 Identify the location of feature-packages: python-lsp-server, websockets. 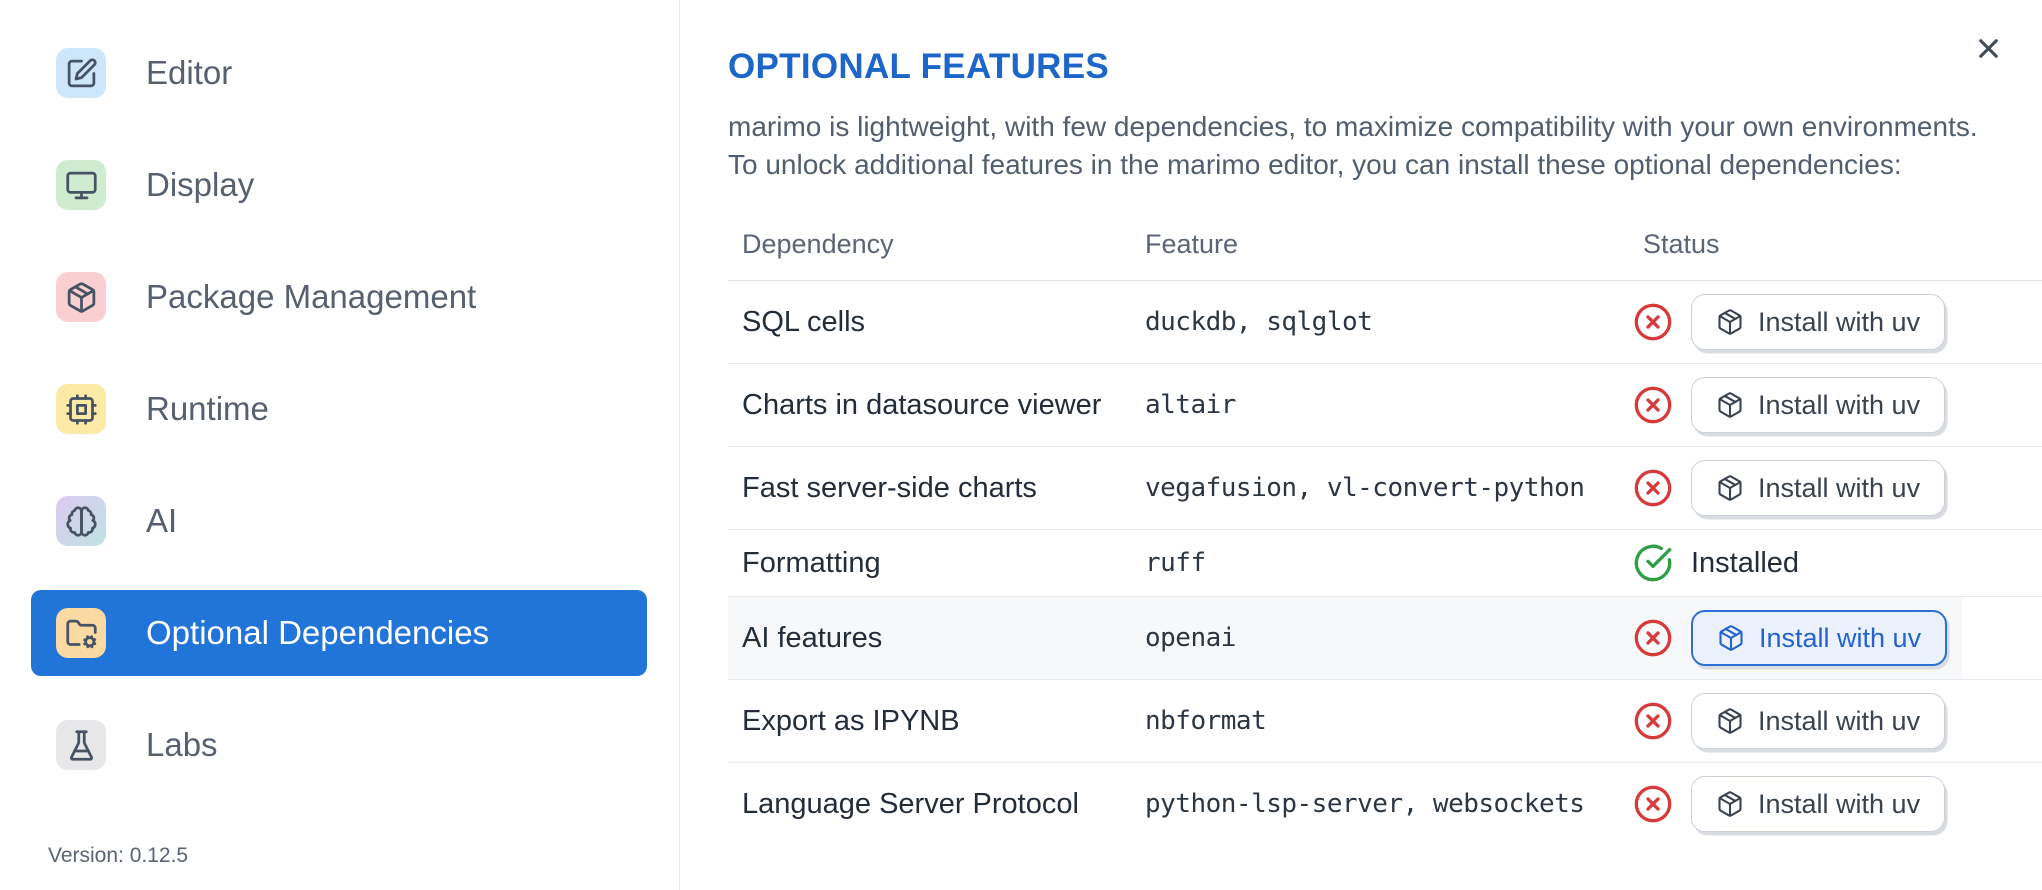
(1365, 804).